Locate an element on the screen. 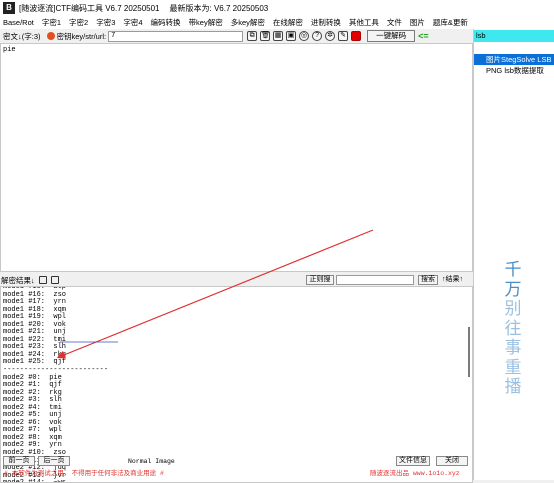 This screenshot has height=483, width=554. color-picker-icon is located at coordinates (356, 36).